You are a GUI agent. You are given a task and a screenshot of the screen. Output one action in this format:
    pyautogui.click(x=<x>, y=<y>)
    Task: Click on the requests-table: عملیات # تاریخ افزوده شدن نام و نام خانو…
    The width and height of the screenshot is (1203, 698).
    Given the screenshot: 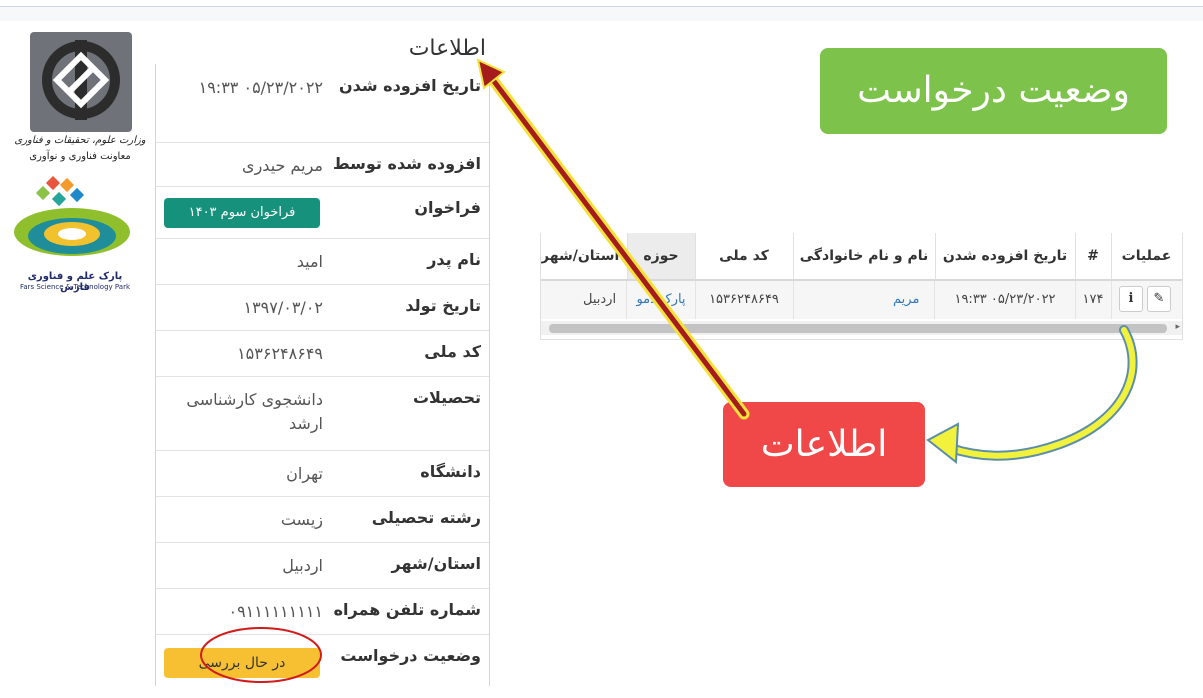 What is the action you would take?
    pyautogui.click(x=861, y=286)
    